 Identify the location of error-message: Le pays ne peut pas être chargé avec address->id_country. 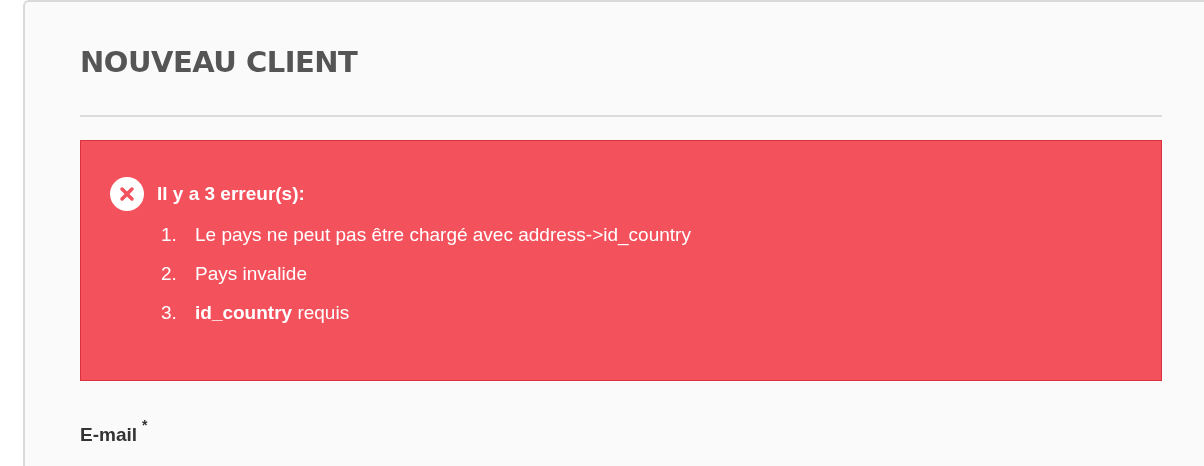
(443, 235).